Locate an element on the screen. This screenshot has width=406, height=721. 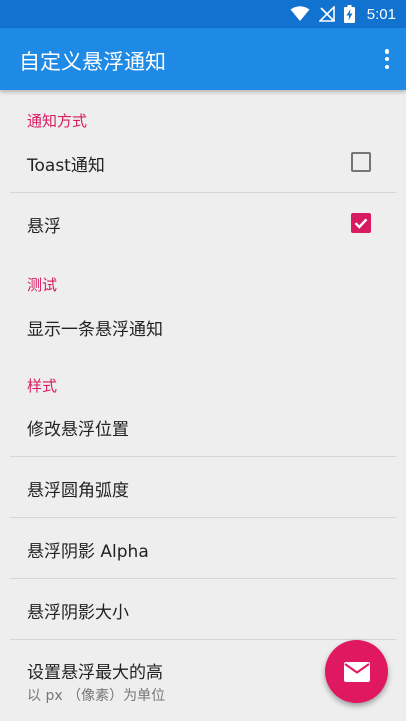
pref-label: 显示一条悬浮通知 is located at coordinates (95, 330).